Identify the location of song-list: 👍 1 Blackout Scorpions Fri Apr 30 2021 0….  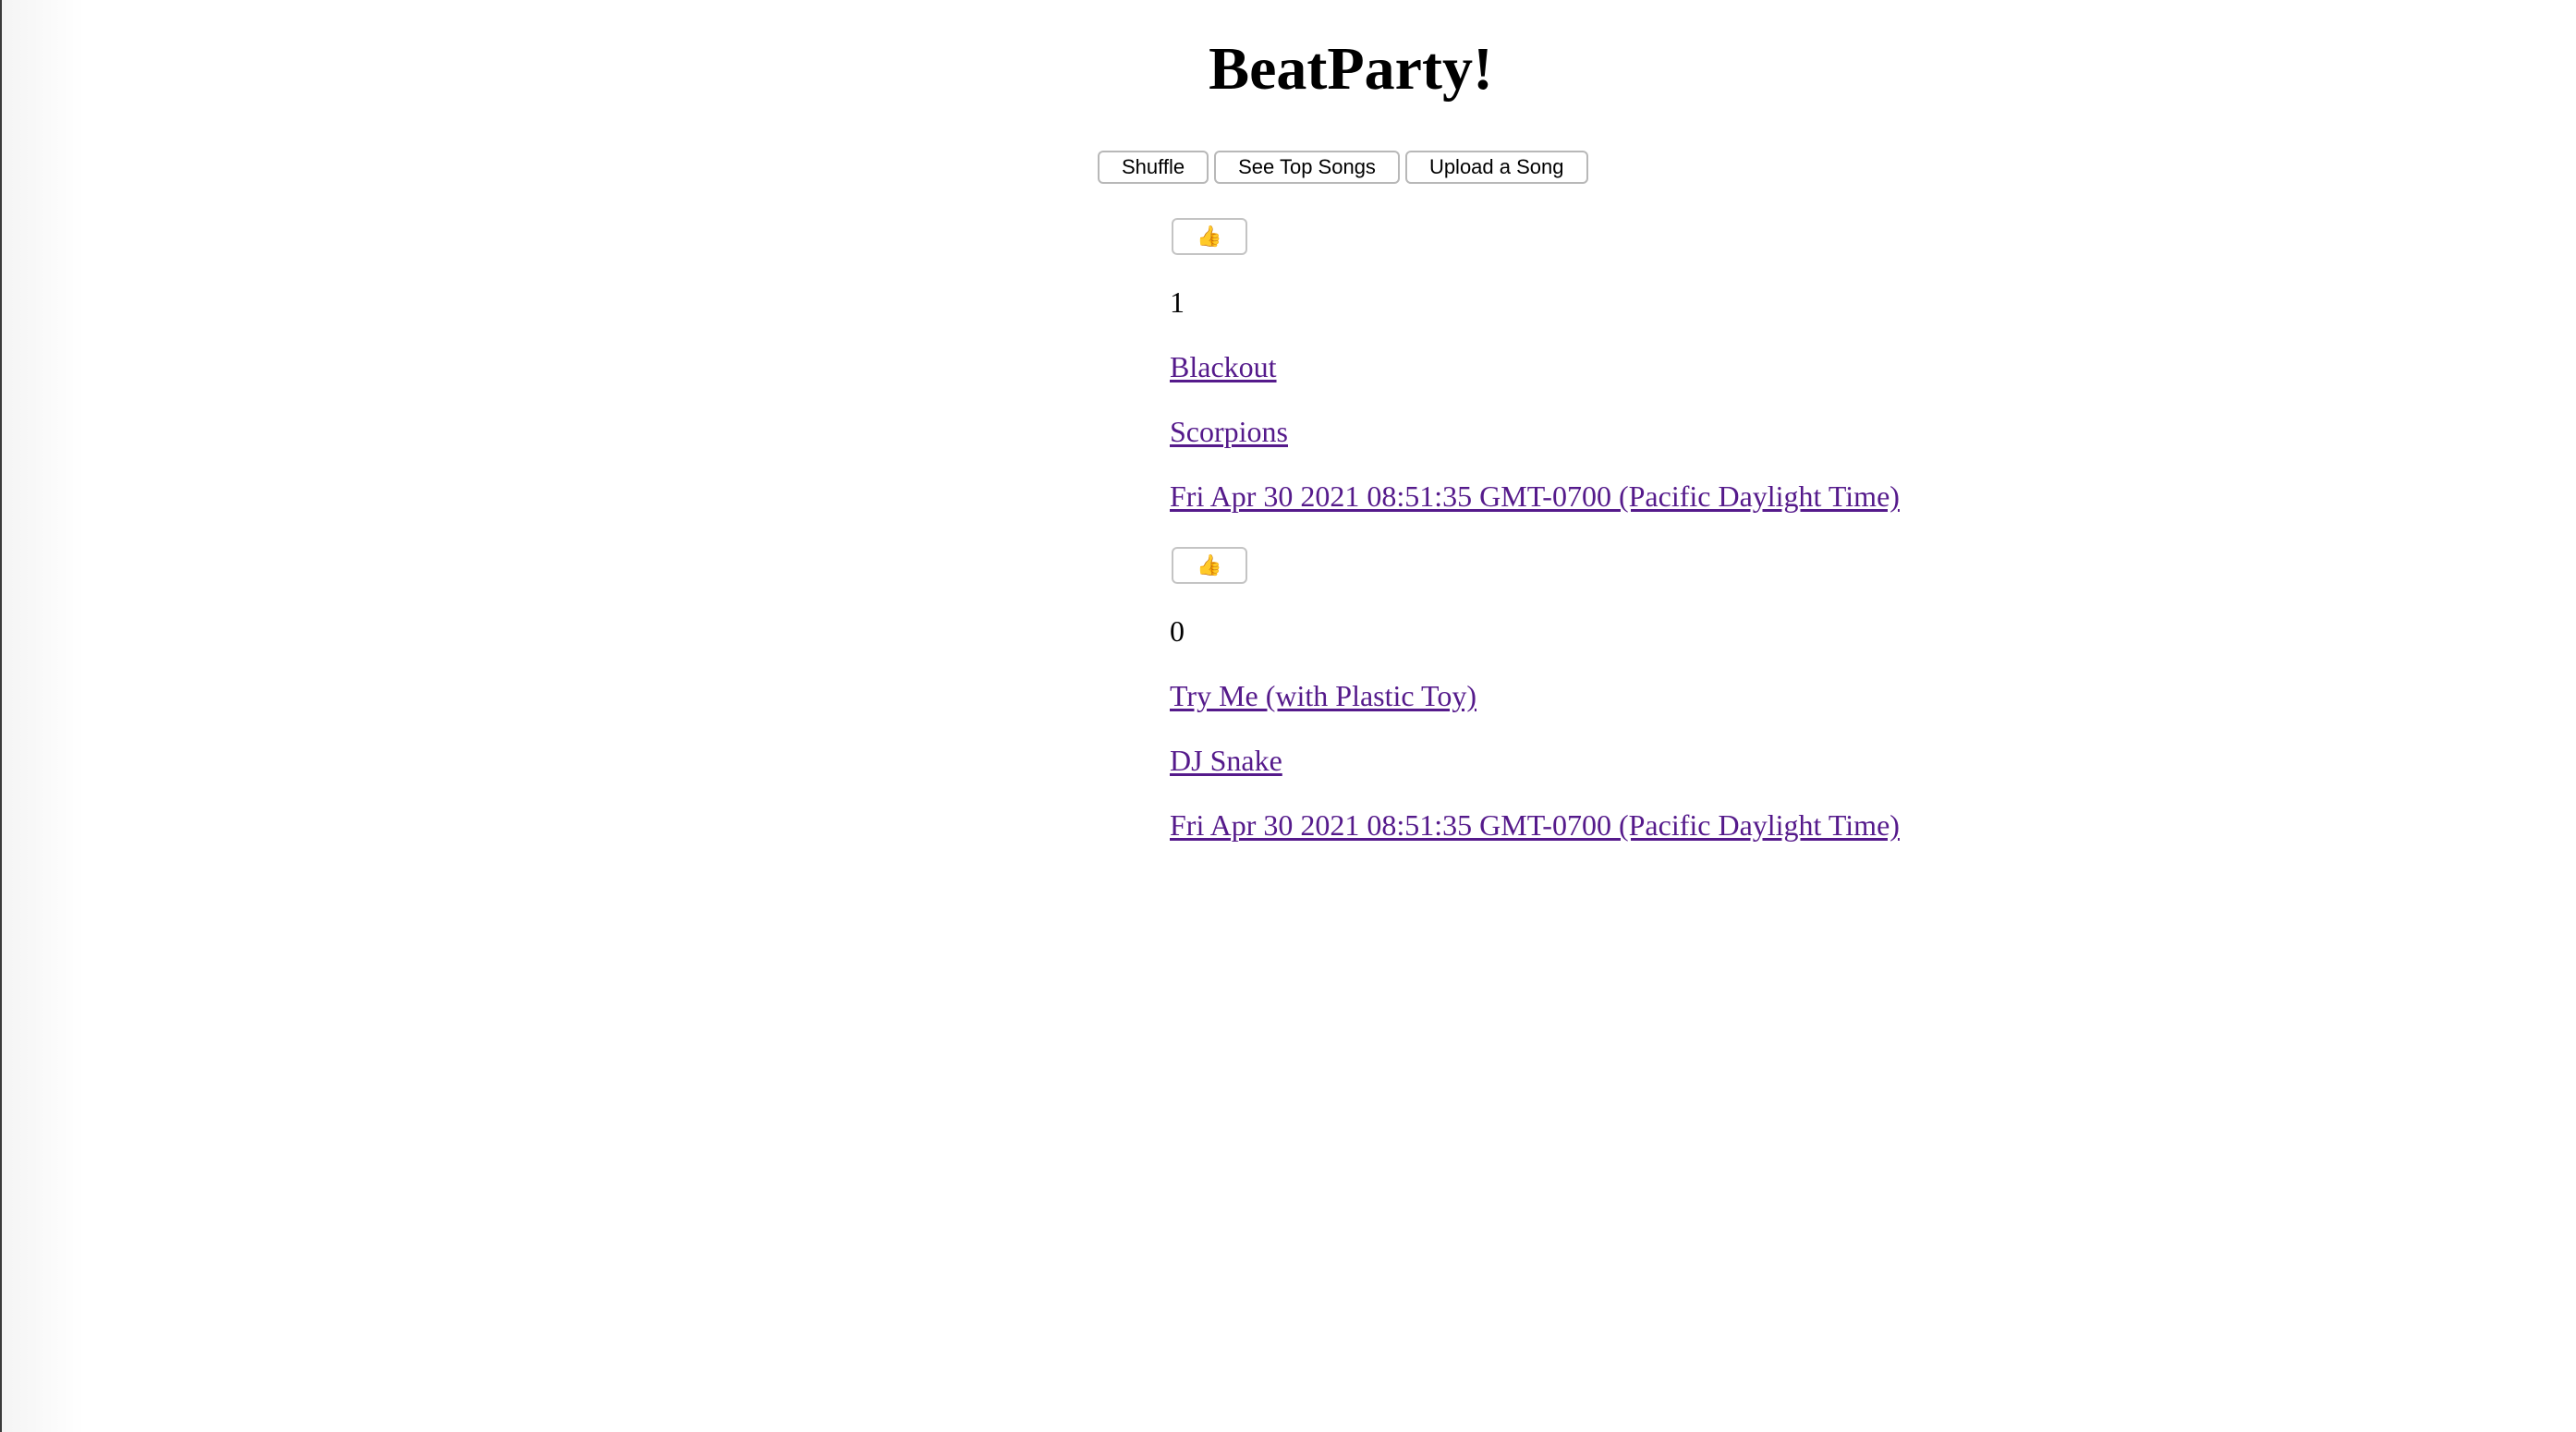
(1535, 547).